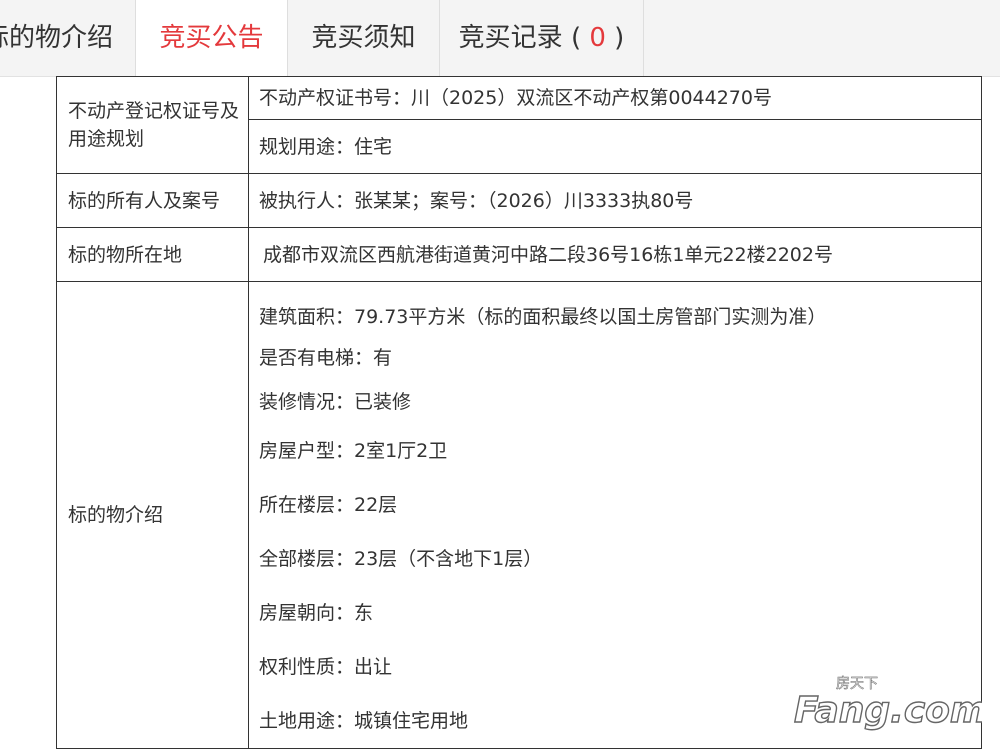 The height and width of the screenshot is (750, 1000). I want to click on intro-label-cell: 标的物介绍, so click(152, 515).